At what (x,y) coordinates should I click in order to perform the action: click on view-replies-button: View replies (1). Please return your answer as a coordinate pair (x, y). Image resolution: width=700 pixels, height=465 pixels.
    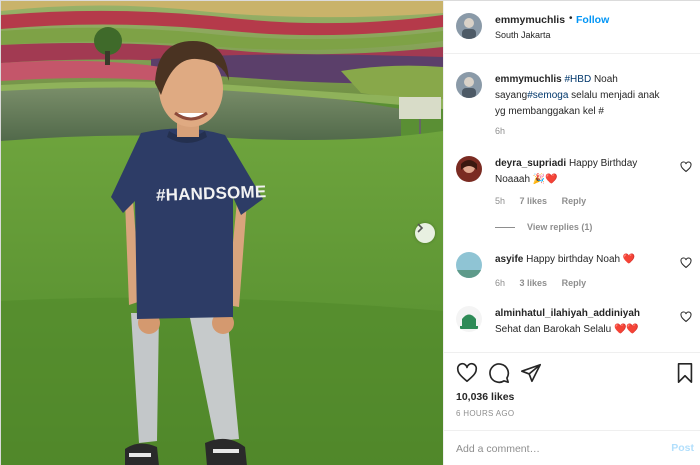
    Looking at the image, I should click on (543, 227).